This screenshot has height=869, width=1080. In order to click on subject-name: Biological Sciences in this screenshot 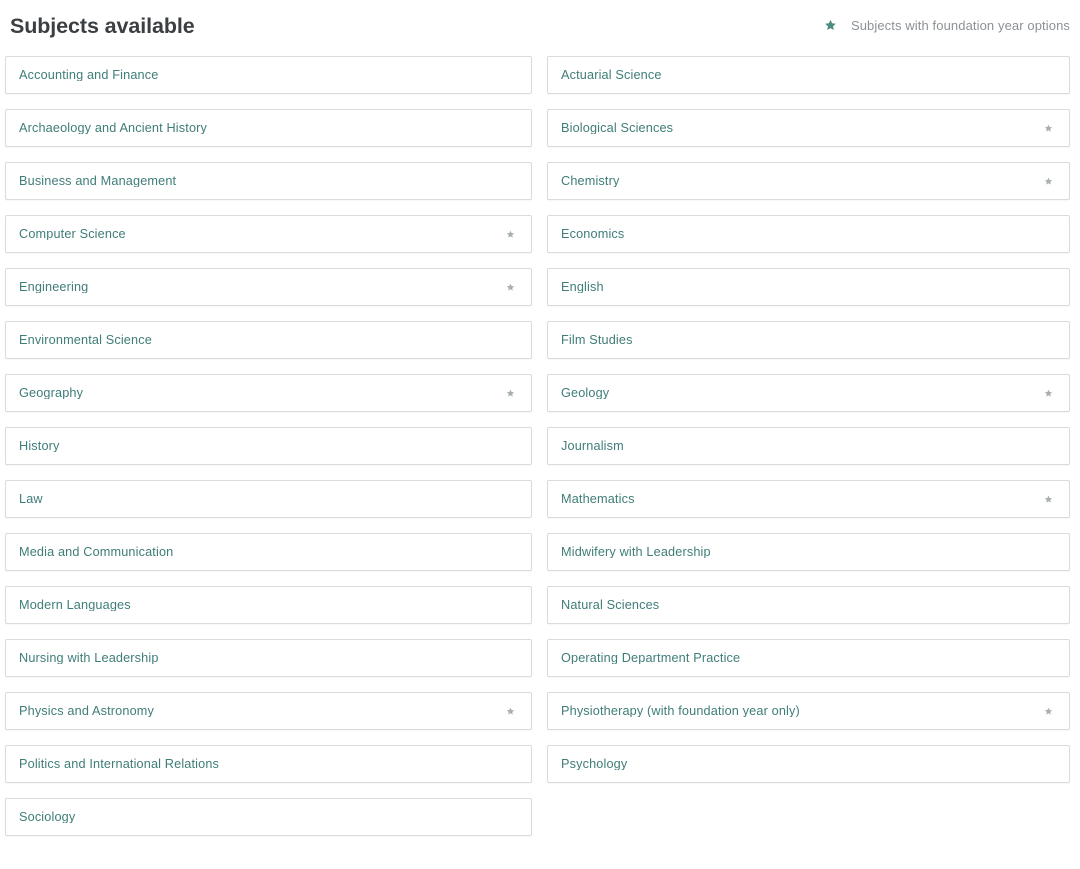, I will do `click(617, 128)`.